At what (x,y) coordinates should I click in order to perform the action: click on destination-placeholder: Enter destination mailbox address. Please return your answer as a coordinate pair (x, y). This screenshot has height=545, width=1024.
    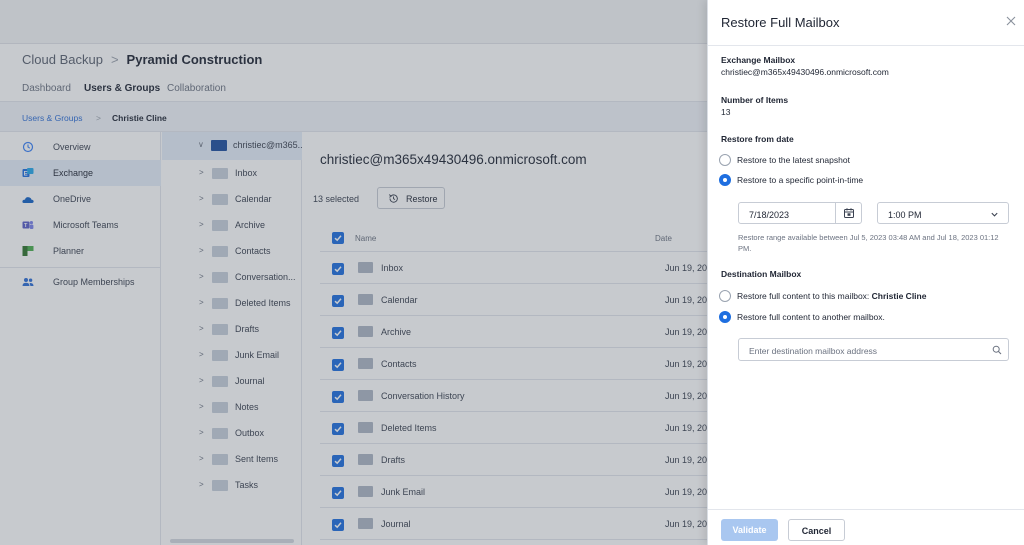
    Looking at the image, I should click on (813, 351).